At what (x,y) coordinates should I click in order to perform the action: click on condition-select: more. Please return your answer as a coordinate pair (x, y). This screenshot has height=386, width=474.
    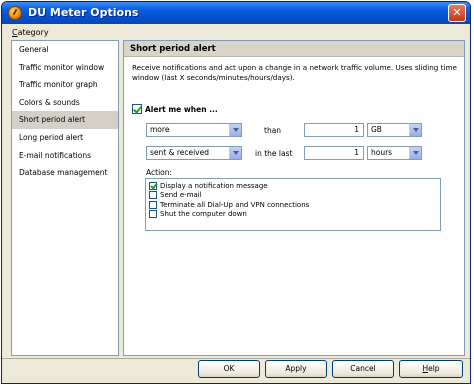
    Looking at the image, I should click on (194, 130).